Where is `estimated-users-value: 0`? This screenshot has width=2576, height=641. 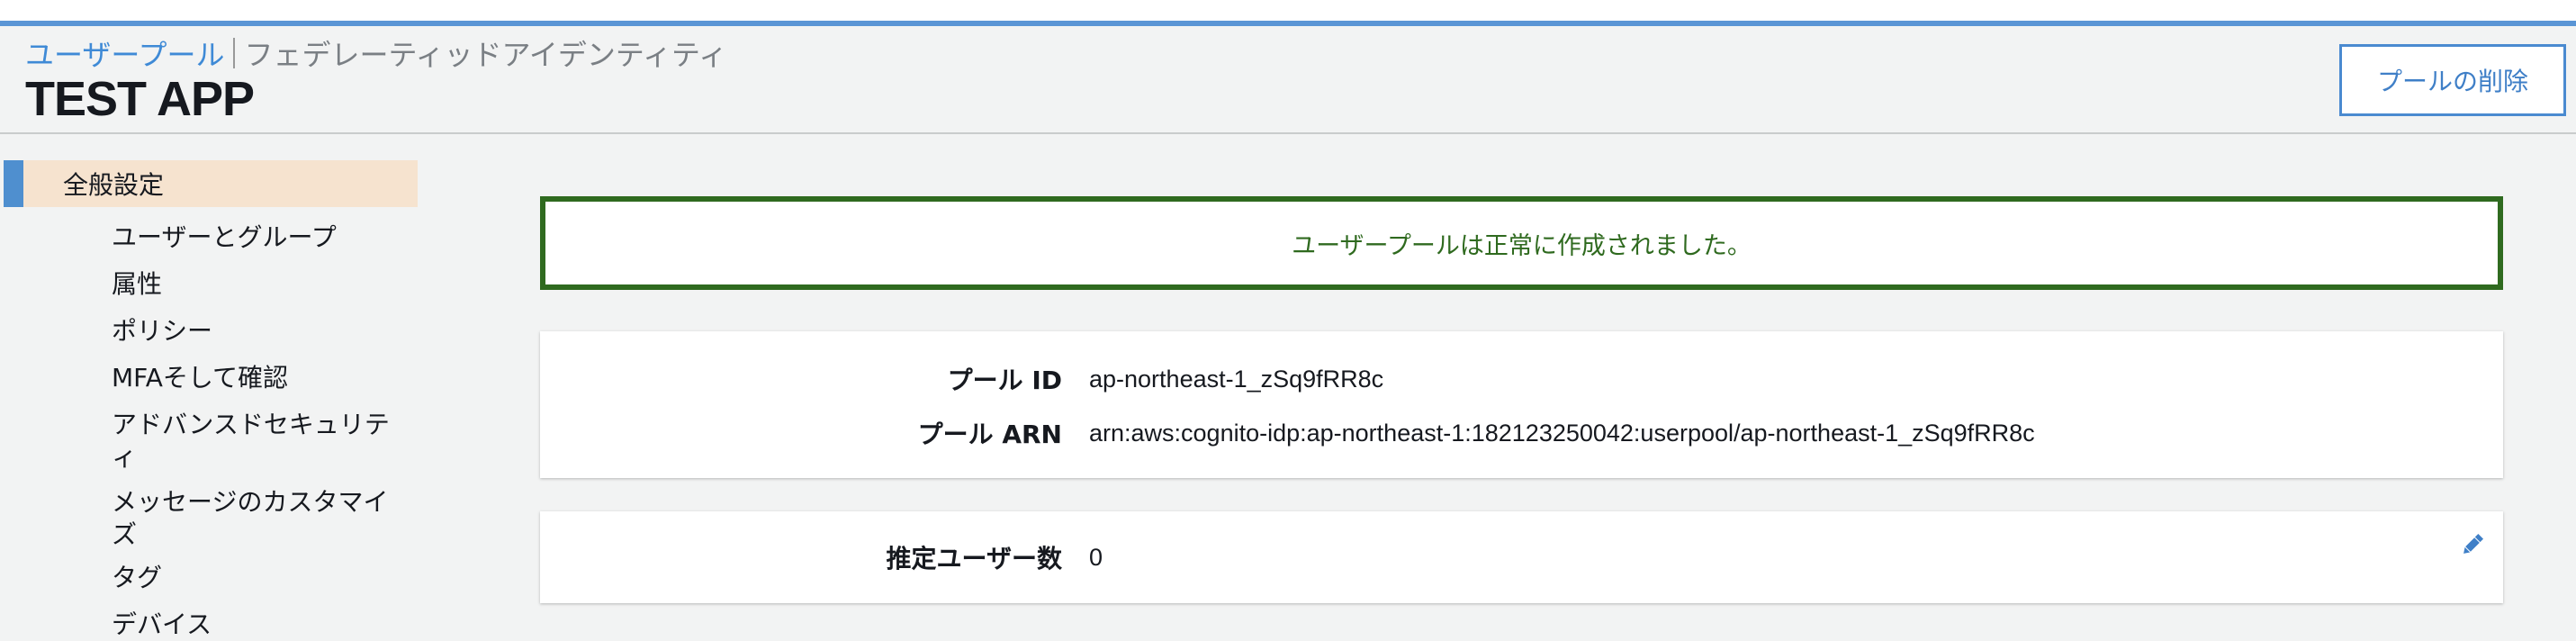 estimated-users-value: 0 is located at coordinates (1096, 557).